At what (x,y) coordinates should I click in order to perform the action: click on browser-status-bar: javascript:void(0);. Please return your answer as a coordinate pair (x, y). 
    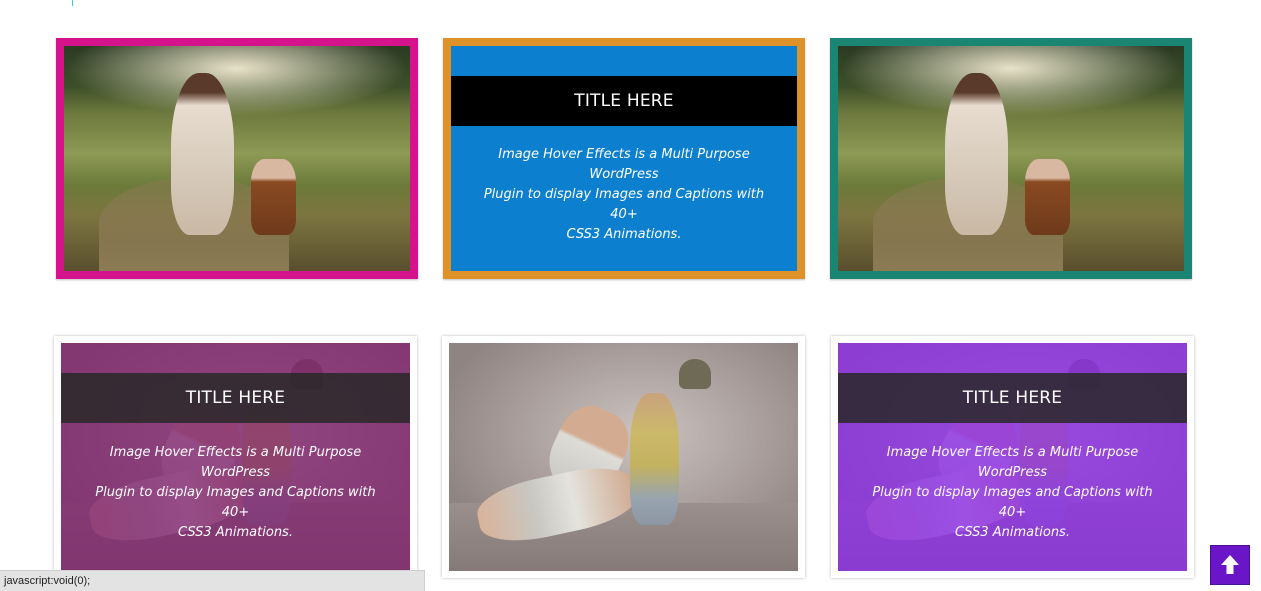
    Looking at the image, I should click on (212, 580).